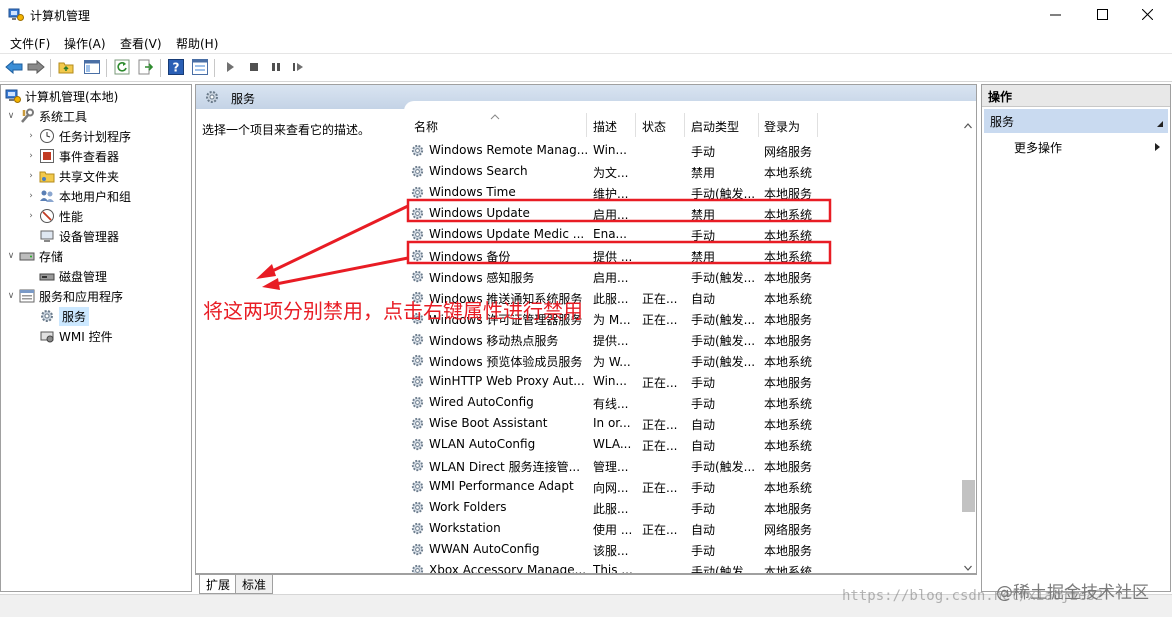 The image size is (1172, 617). Describe the element at coordinates (27, 296) in the screenshot. I see `services-apps-icon` at that location.